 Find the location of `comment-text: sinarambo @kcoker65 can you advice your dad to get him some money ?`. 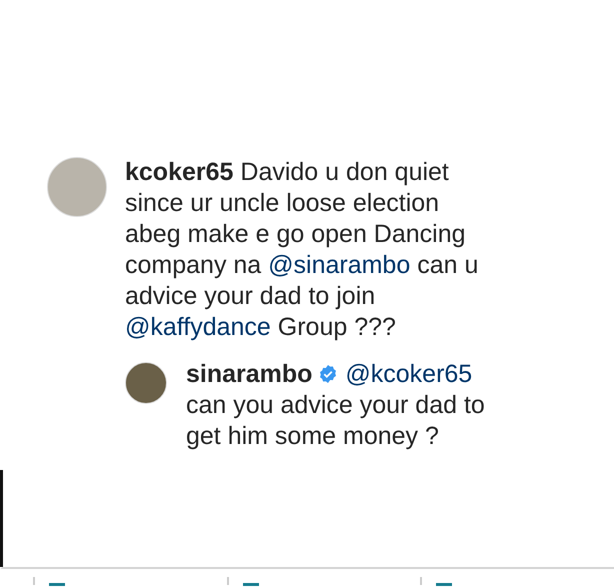

comment-text: sinarambo @kcoker65 can you advice your dad to get him some money ? is located at coordinates (336, 405).